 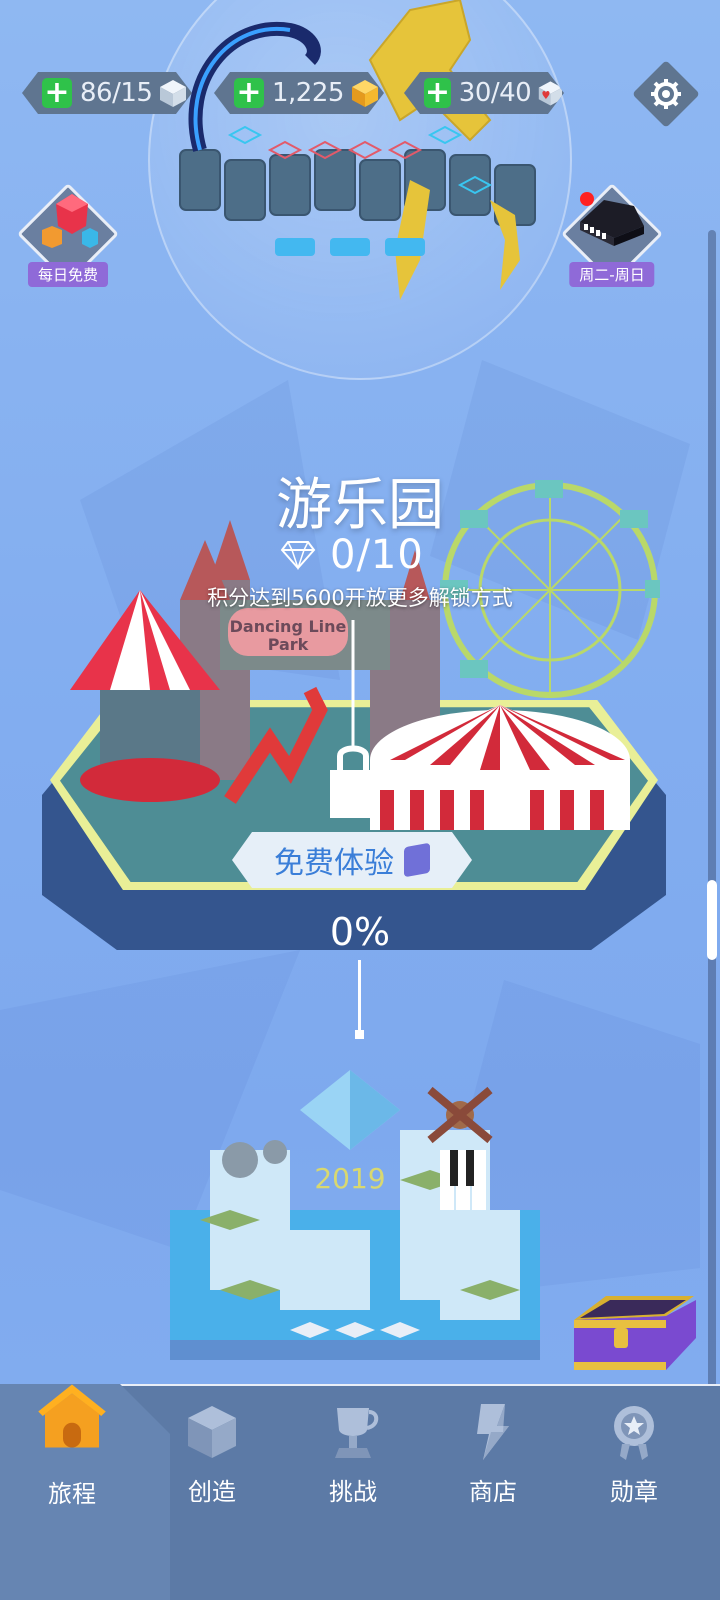 What do you see at coordinates (57, 93) in the screenshot?
I see `add-stamina-button: +` at bounding box center [57, 93].